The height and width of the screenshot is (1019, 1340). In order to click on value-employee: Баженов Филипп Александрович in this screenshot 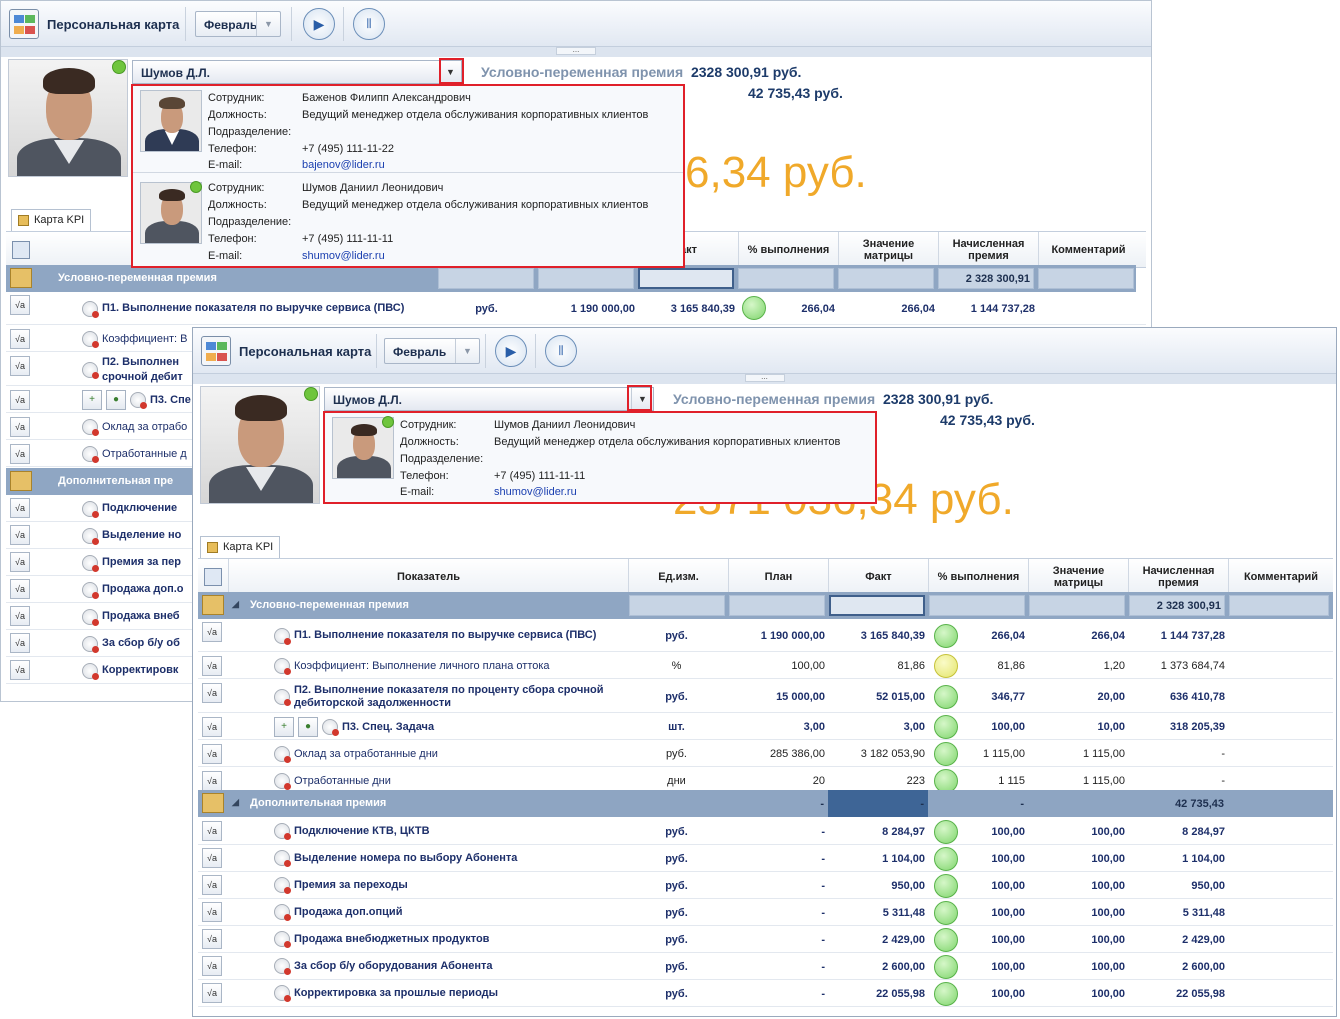, I will do `click(386, 98)`.